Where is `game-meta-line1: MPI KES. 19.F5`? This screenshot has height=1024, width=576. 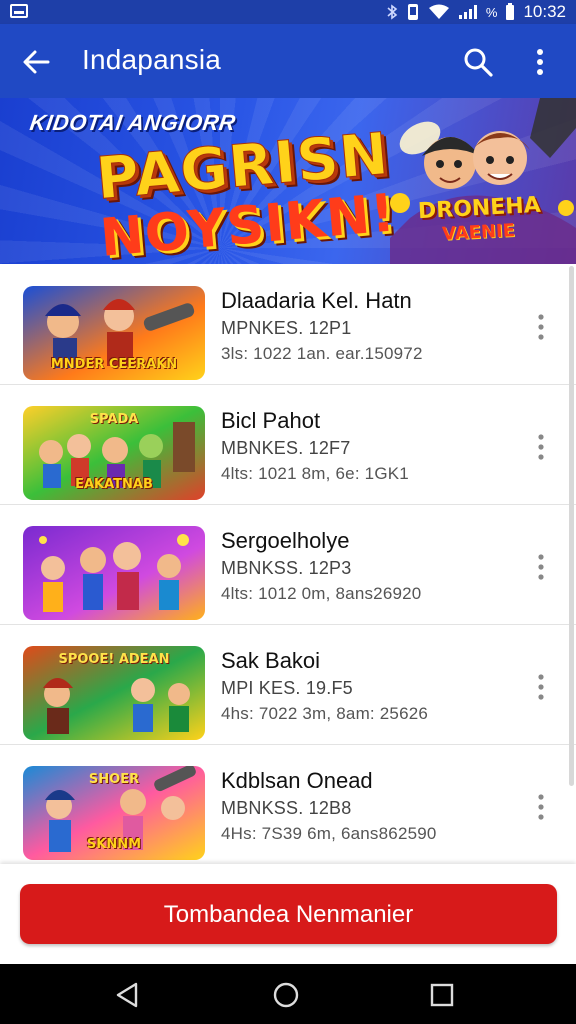 game-meta-line1: MPI KES. 19.F5 is located at coordinates (287, 688).